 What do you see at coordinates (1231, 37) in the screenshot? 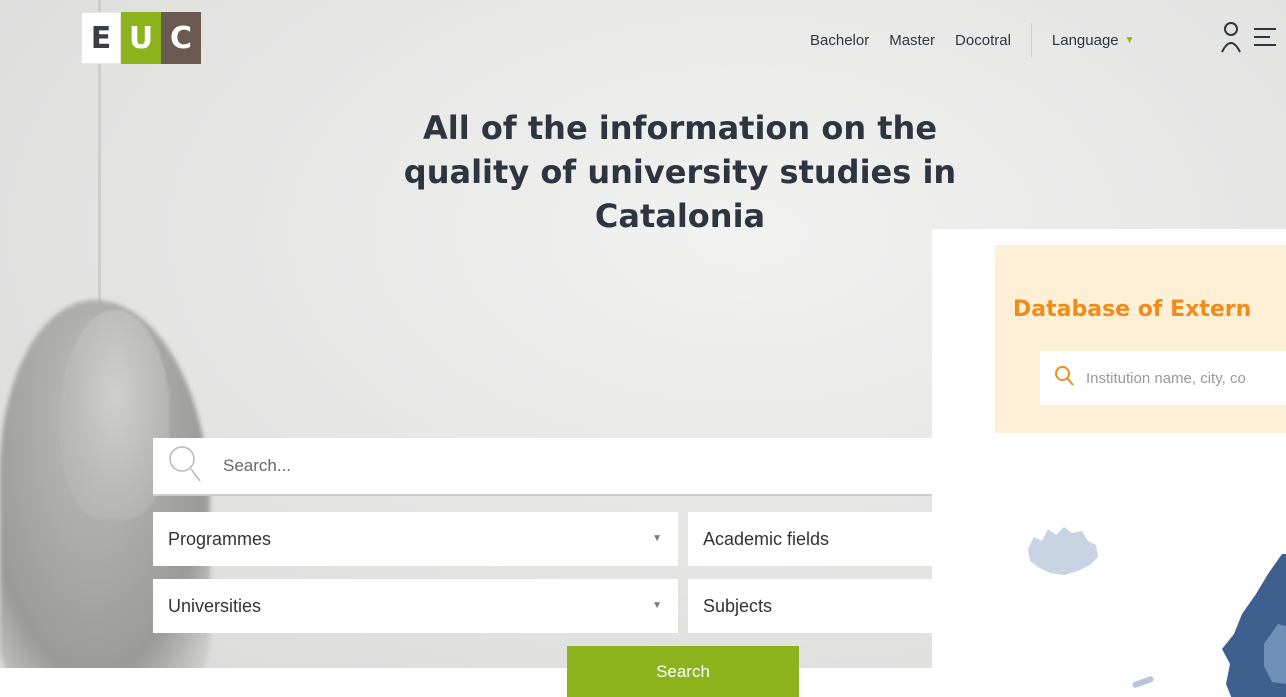
I see `user-icon` at bounding box center [1231, 37].